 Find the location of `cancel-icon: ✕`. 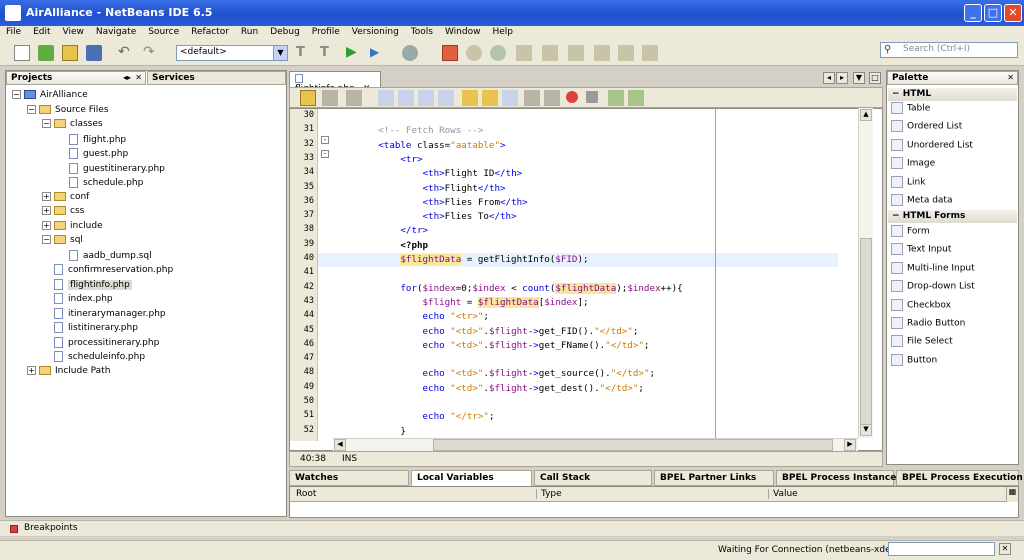

cancel-icon: ✕ is located at coordinates (1005, 549).